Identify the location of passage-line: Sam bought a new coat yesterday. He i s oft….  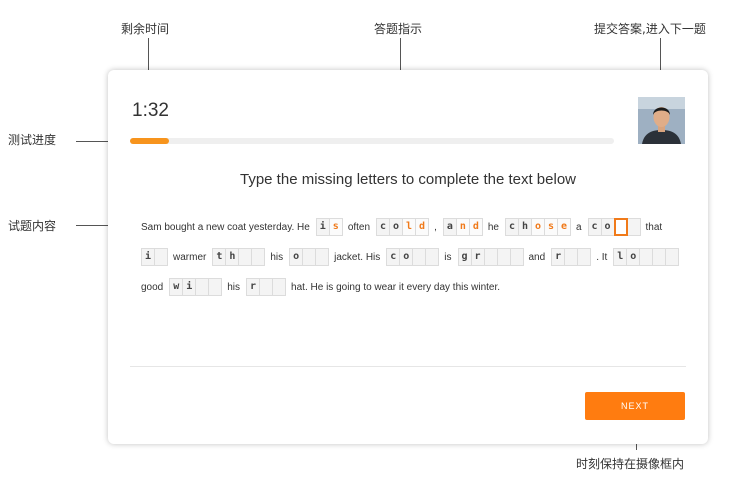
(410, 227).